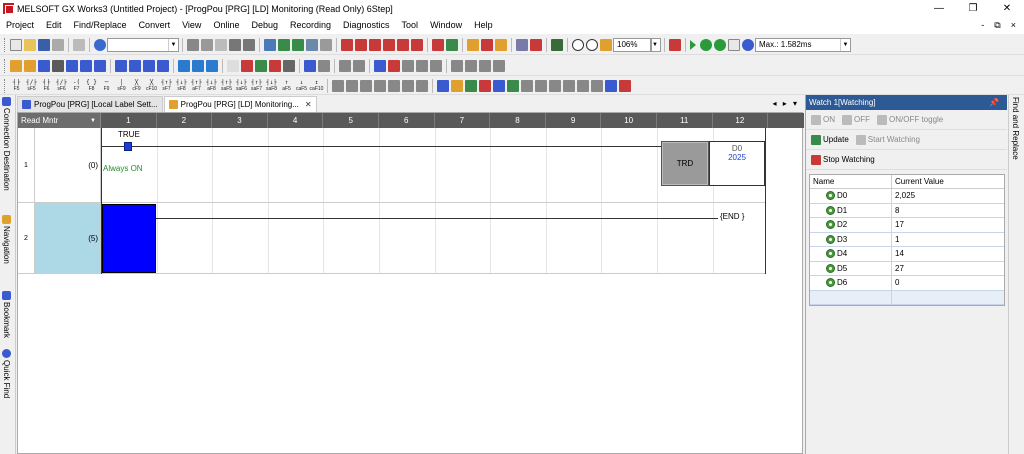 This screenshot has height=454, width=1024. What do you see at coordinates (675, 44) in the screenshot?
I see `stop-icon` at bounding box center [675, 44].